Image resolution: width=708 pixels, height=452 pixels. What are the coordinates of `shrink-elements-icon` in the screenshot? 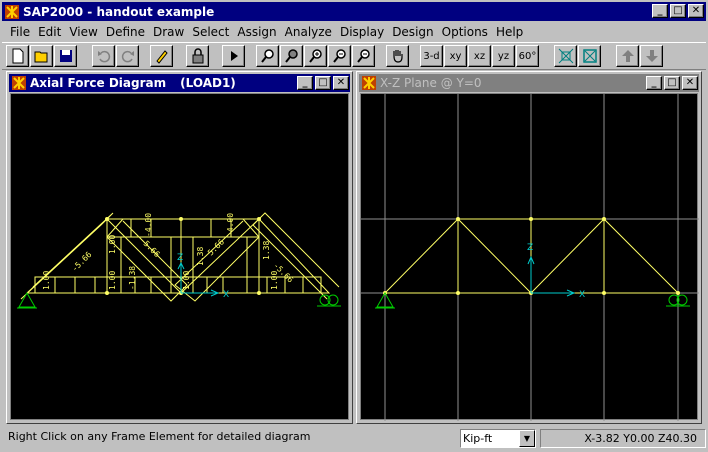 It's located at (589, 56).